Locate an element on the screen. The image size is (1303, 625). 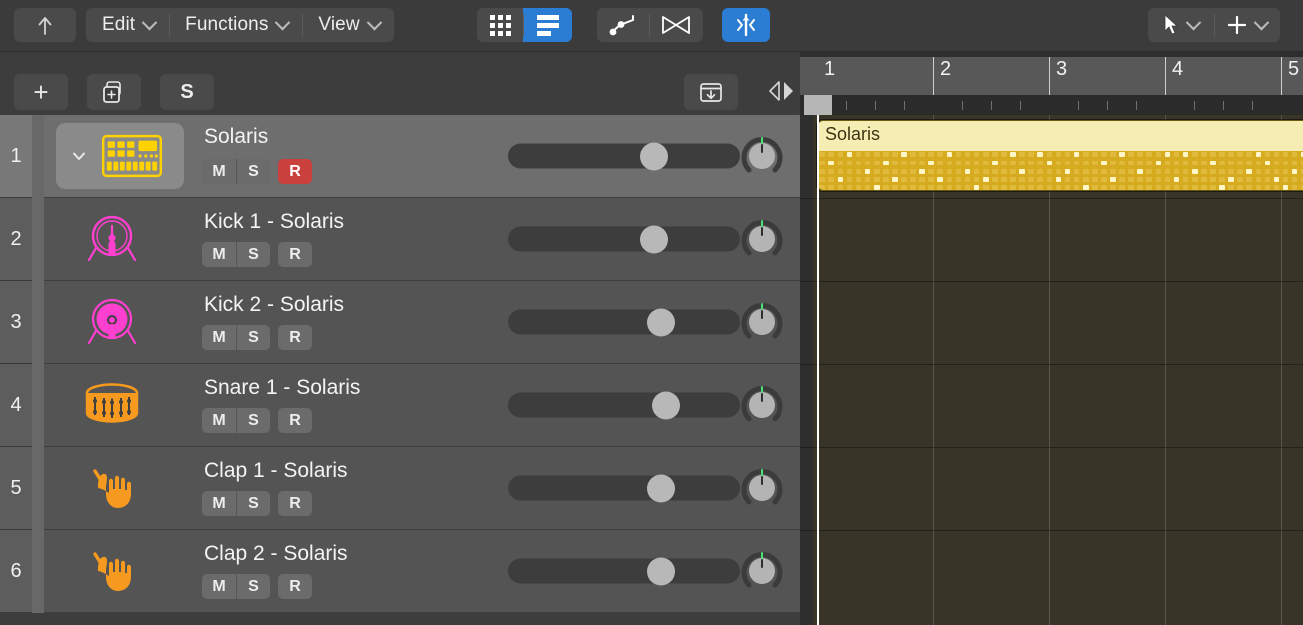
track-header: Snare 1 - Solaris M S R is located at coordinates (422, 405).